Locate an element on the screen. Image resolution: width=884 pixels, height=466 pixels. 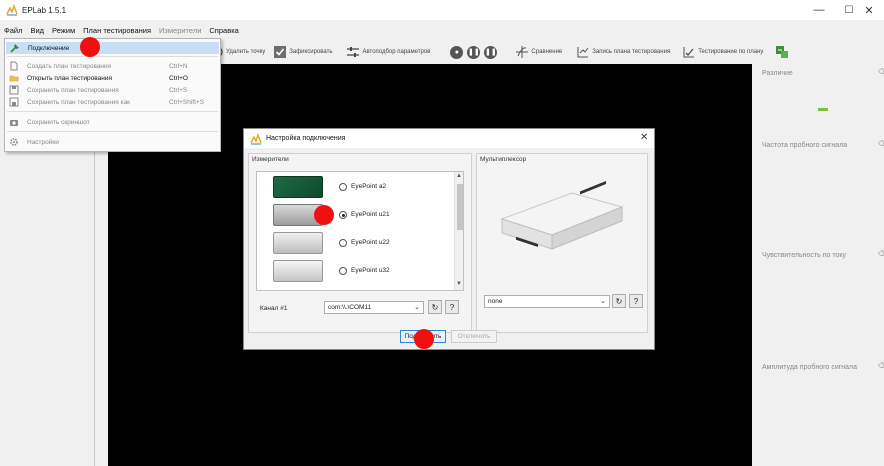
camera-button: ● is located at coordinates (458, 52).